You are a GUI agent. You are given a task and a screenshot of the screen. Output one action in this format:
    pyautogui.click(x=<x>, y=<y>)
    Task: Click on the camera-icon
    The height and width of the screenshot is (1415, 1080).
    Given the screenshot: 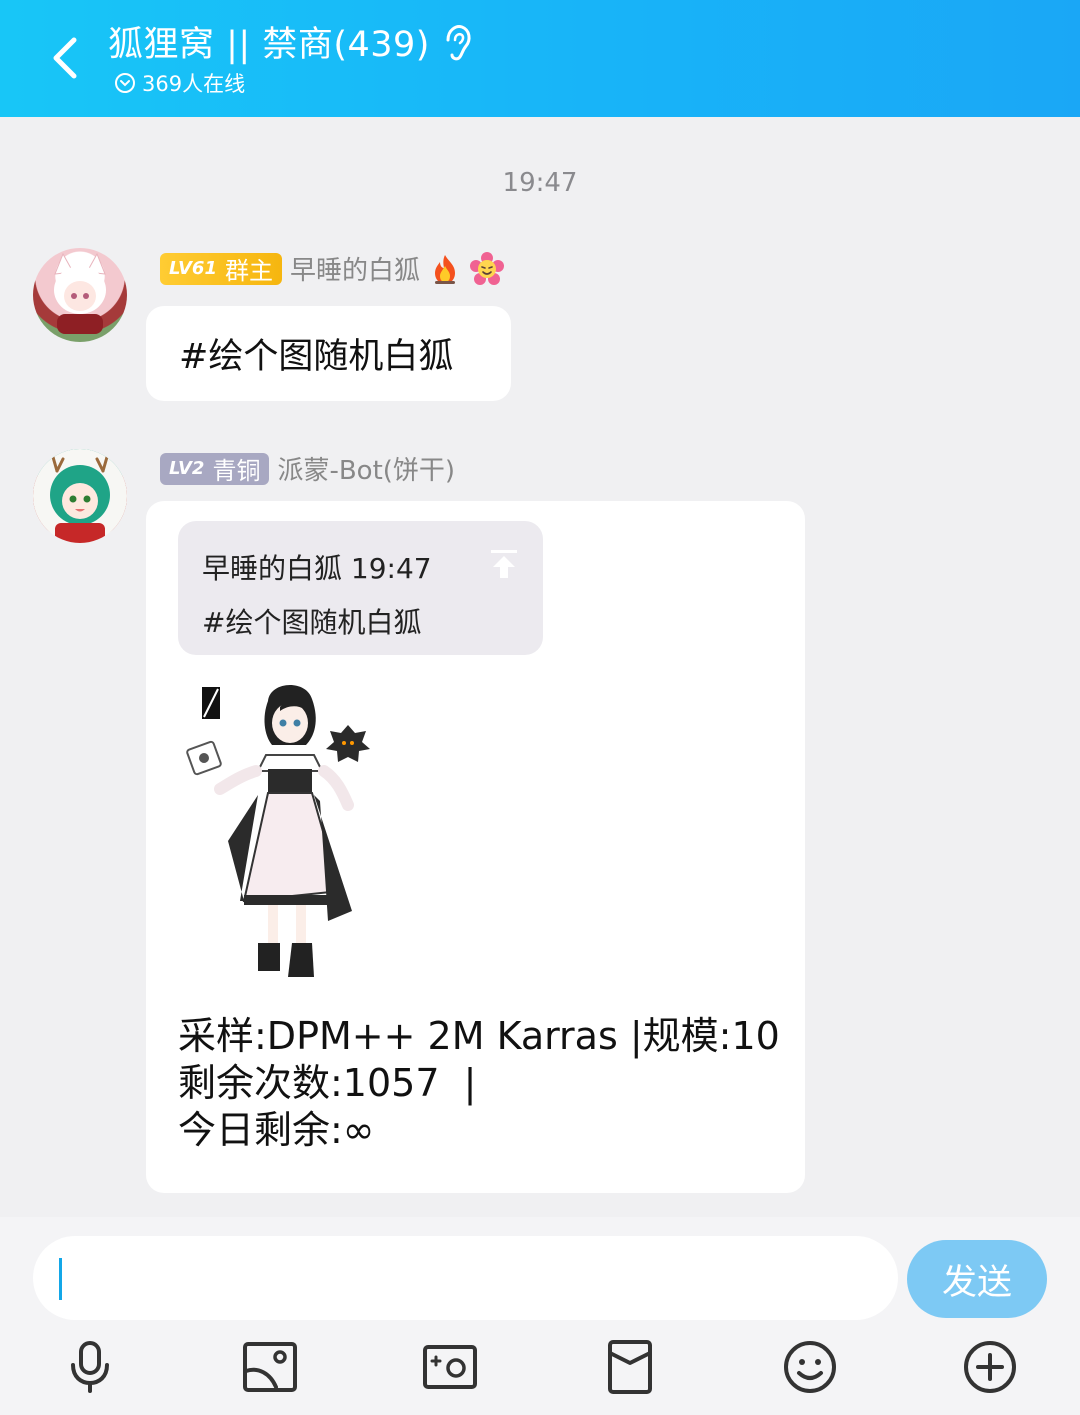 What is the action you would take?
    pyautogui.click(x=450, y=1367)
    